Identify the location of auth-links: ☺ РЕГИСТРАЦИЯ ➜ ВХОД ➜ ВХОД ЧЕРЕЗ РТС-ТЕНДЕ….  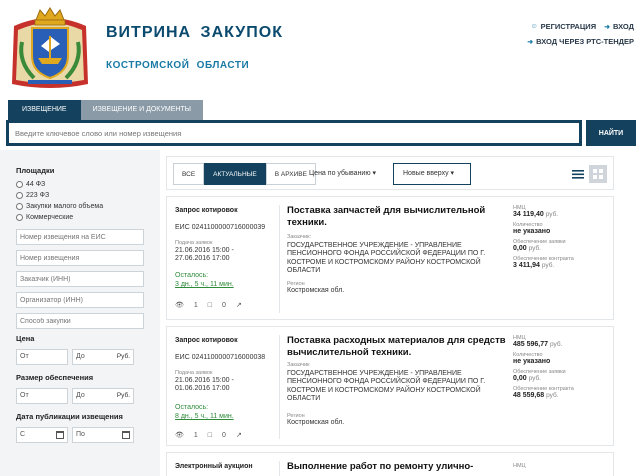
(580, 37).